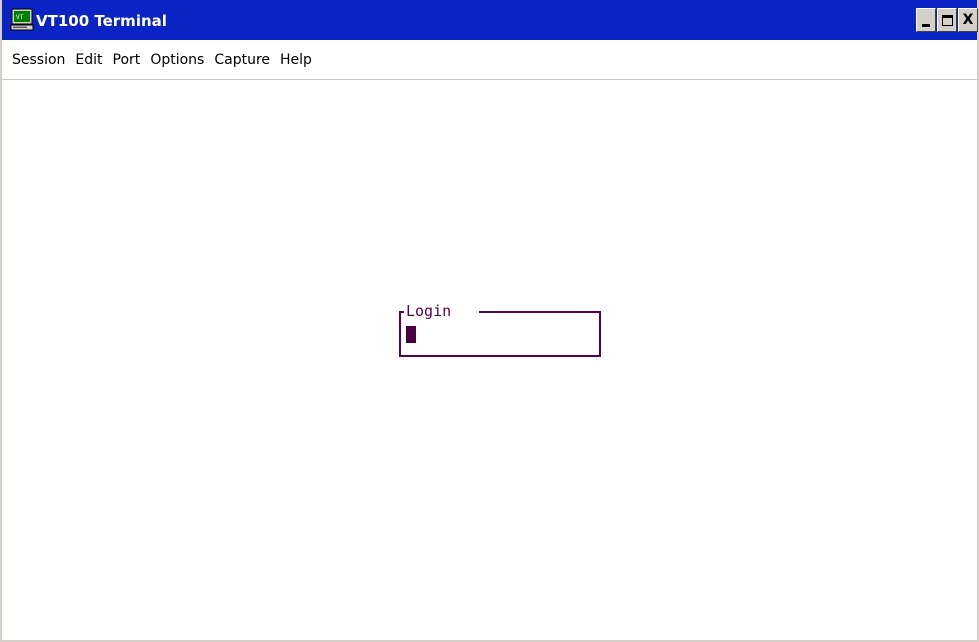 This screenshot has height=642, width=979. I want to click on close-button: X, so click(968, 20).